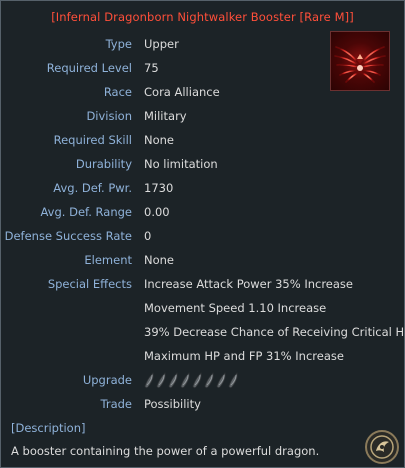 This screenshot has height=468, width=405. I want to click on stat-value: 0, so click(148, 236).